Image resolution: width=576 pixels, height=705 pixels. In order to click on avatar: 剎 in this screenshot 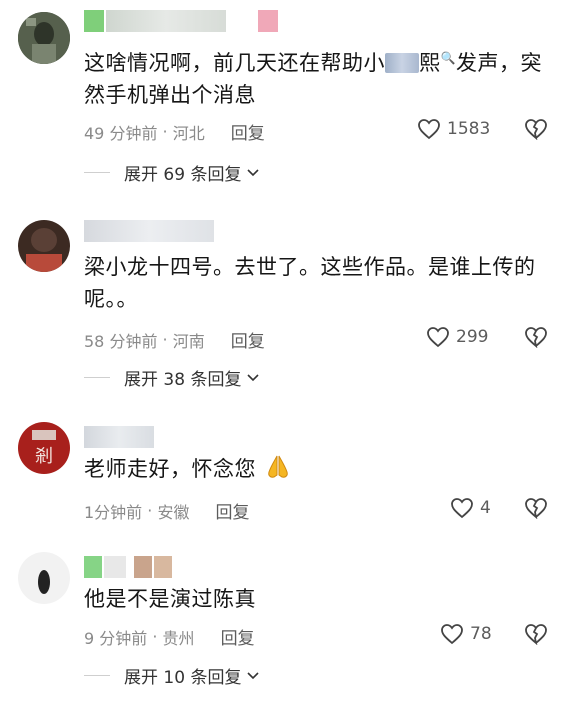, I will do `click(44, 448)`.